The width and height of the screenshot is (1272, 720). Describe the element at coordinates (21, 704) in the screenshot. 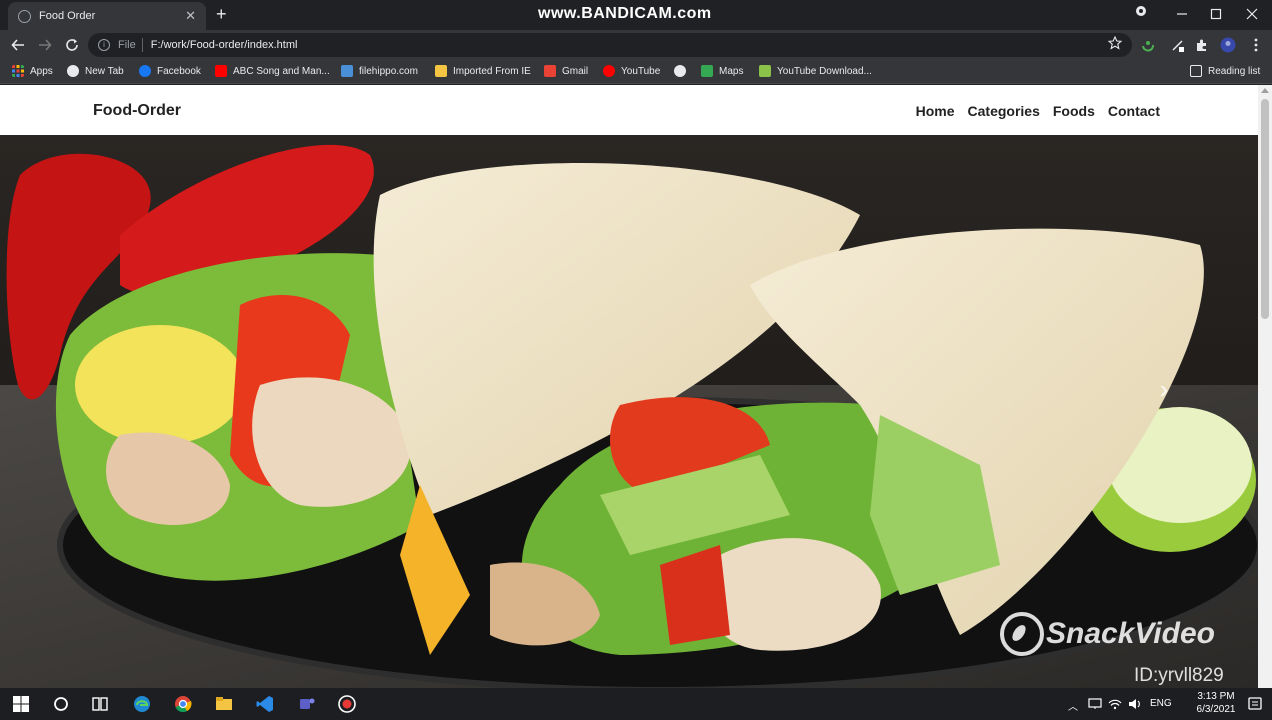

I see `windows-start-icon` at that location.